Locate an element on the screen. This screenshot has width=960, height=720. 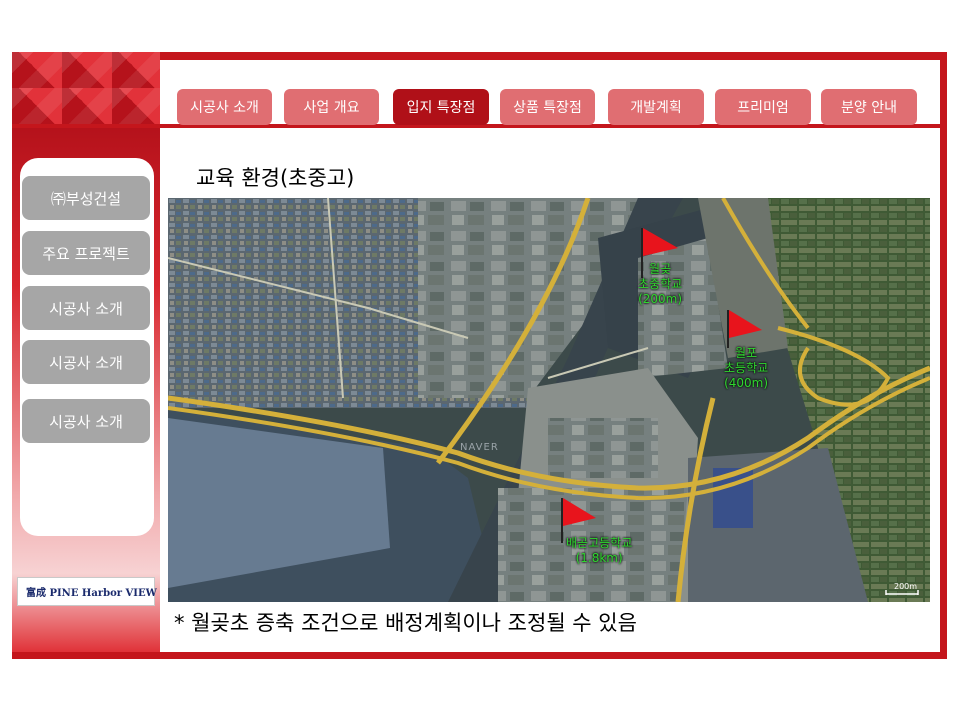
tab-product-features: 상품 특장점 is located at coordinates (547, 107).